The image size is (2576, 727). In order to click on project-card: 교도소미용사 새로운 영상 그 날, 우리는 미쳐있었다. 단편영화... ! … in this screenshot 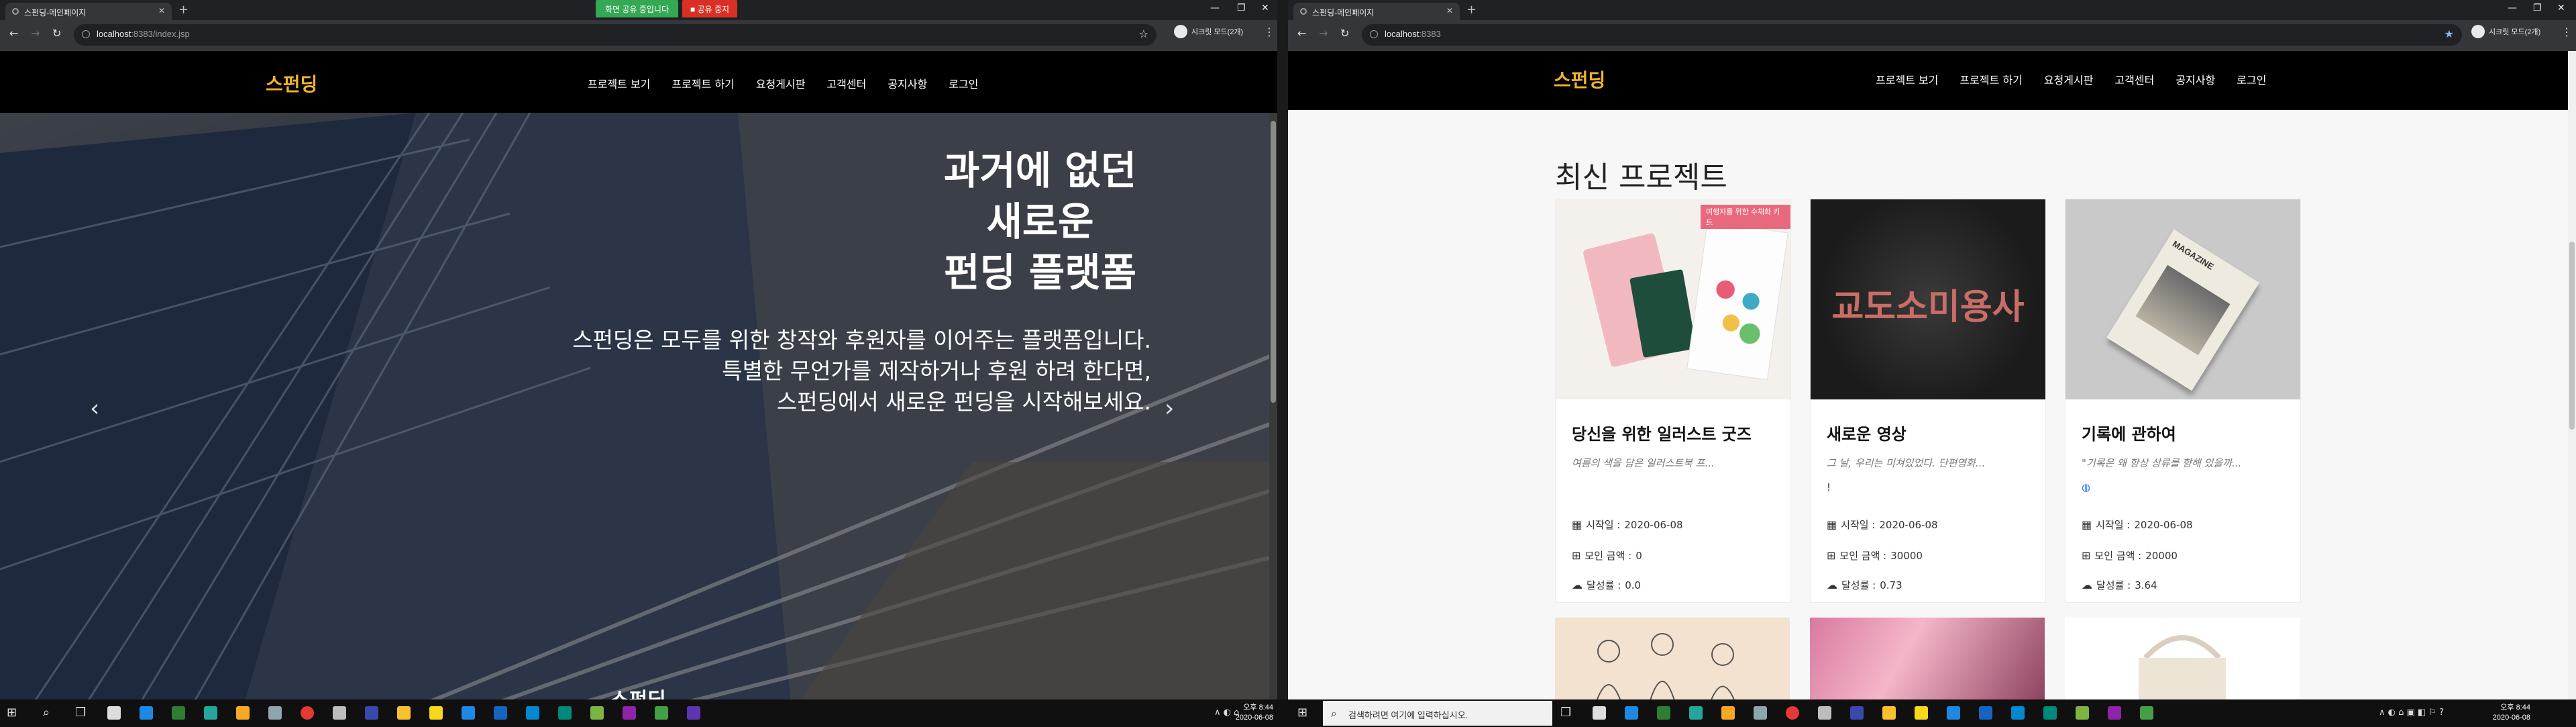, I will do `click(1928, 401)`.